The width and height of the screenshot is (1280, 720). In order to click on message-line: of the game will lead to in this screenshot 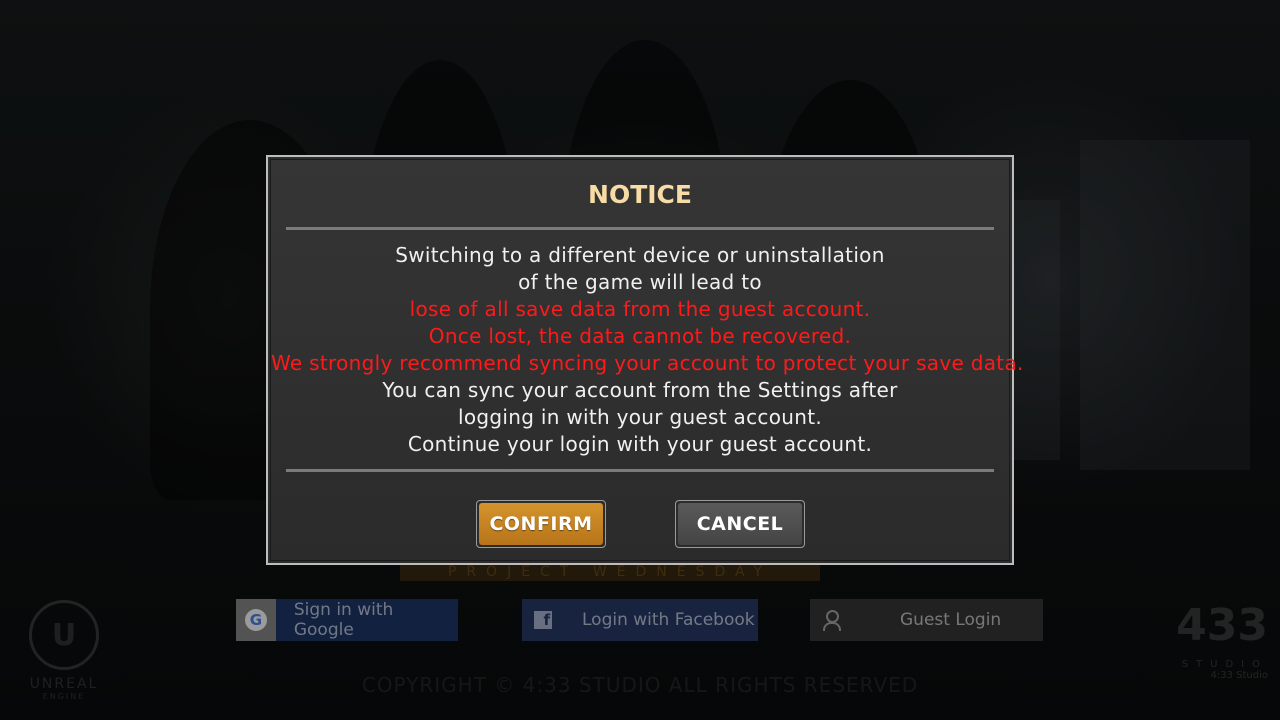, I will do `click(640, 282)`.